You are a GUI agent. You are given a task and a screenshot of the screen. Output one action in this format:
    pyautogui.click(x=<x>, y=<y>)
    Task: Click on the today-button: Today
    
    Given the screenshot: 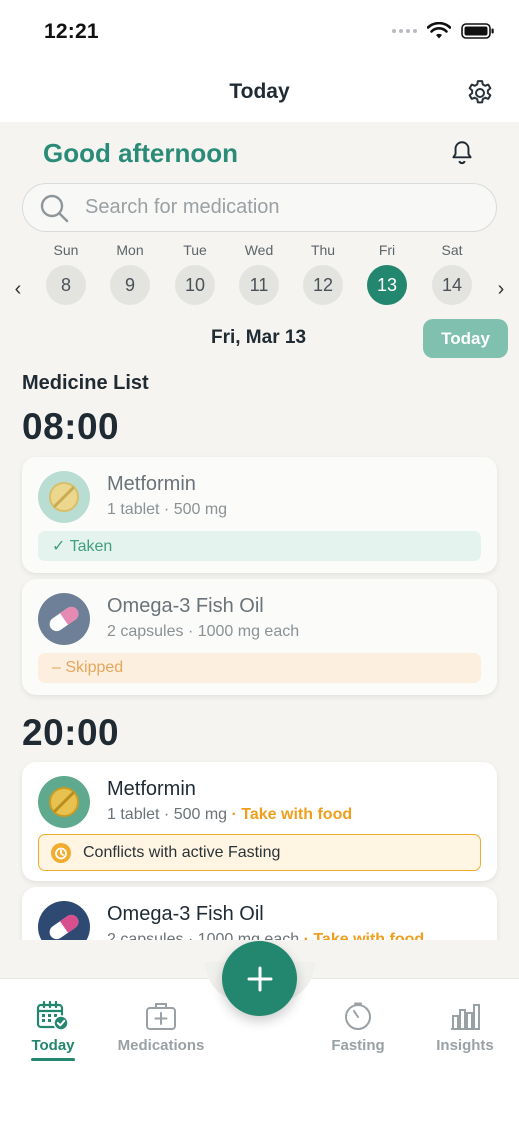 What is the action you would take?
    pyautogui.click(x=465, y=338)
    